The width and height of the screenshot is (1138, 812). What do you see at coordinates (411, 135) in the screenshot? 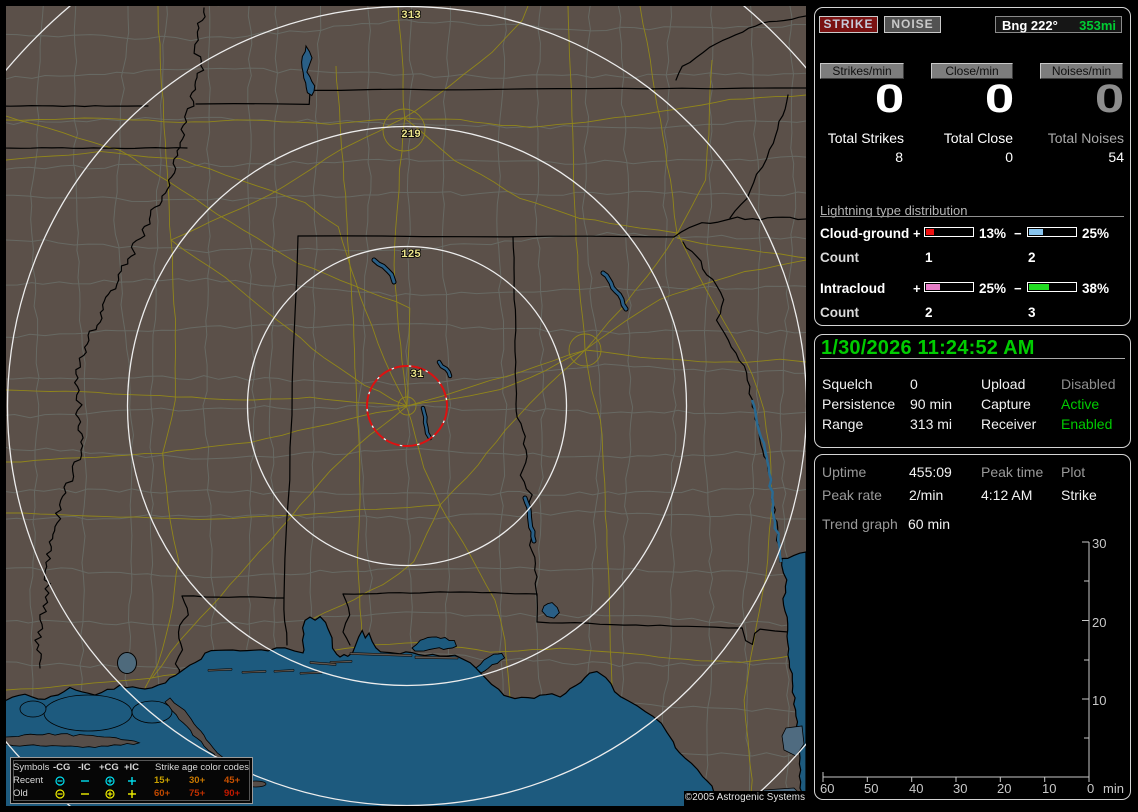
I see `svg-text: 219` at bounding box center [411, 135].